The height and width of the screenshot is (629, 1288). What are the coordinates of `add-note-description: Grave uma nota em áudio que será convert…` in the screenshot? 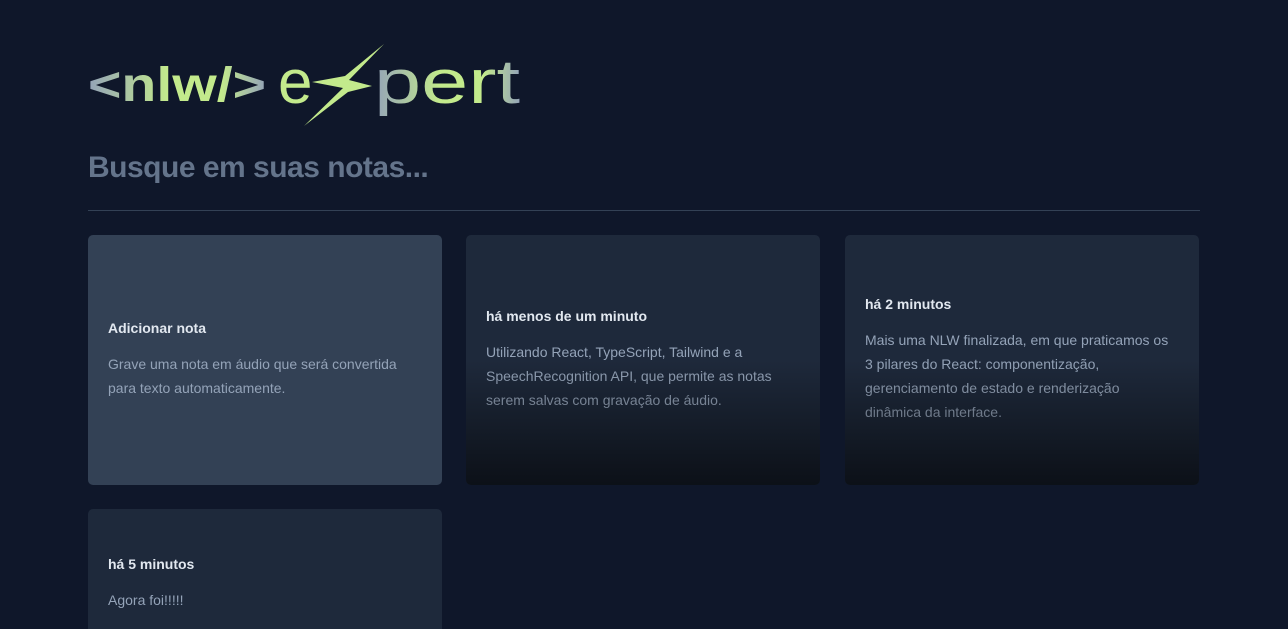 It's located at (252, 376).